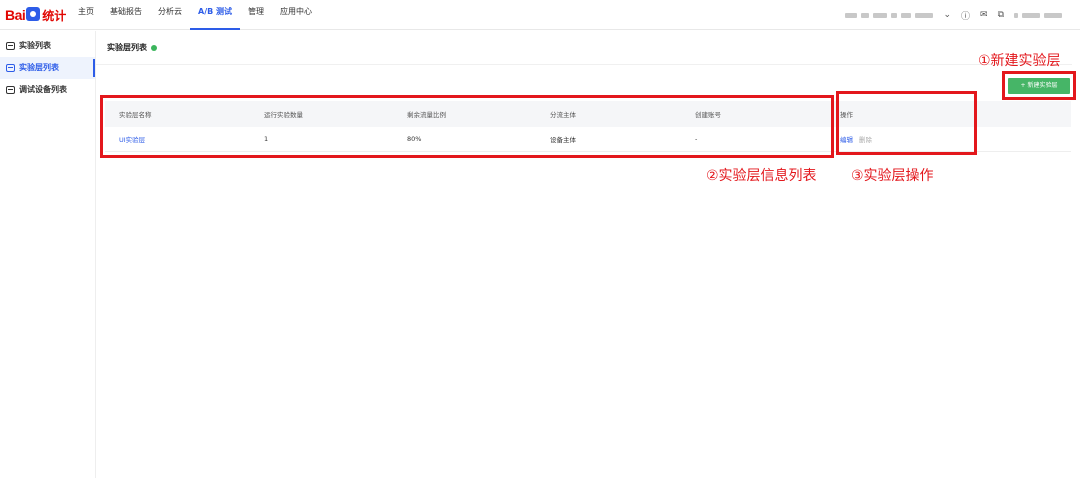 Image resolution: width=1080 pixels, height=478 pixels. I want to click on annotation-layer-actions: ③实验层操作, so click(892, 176).